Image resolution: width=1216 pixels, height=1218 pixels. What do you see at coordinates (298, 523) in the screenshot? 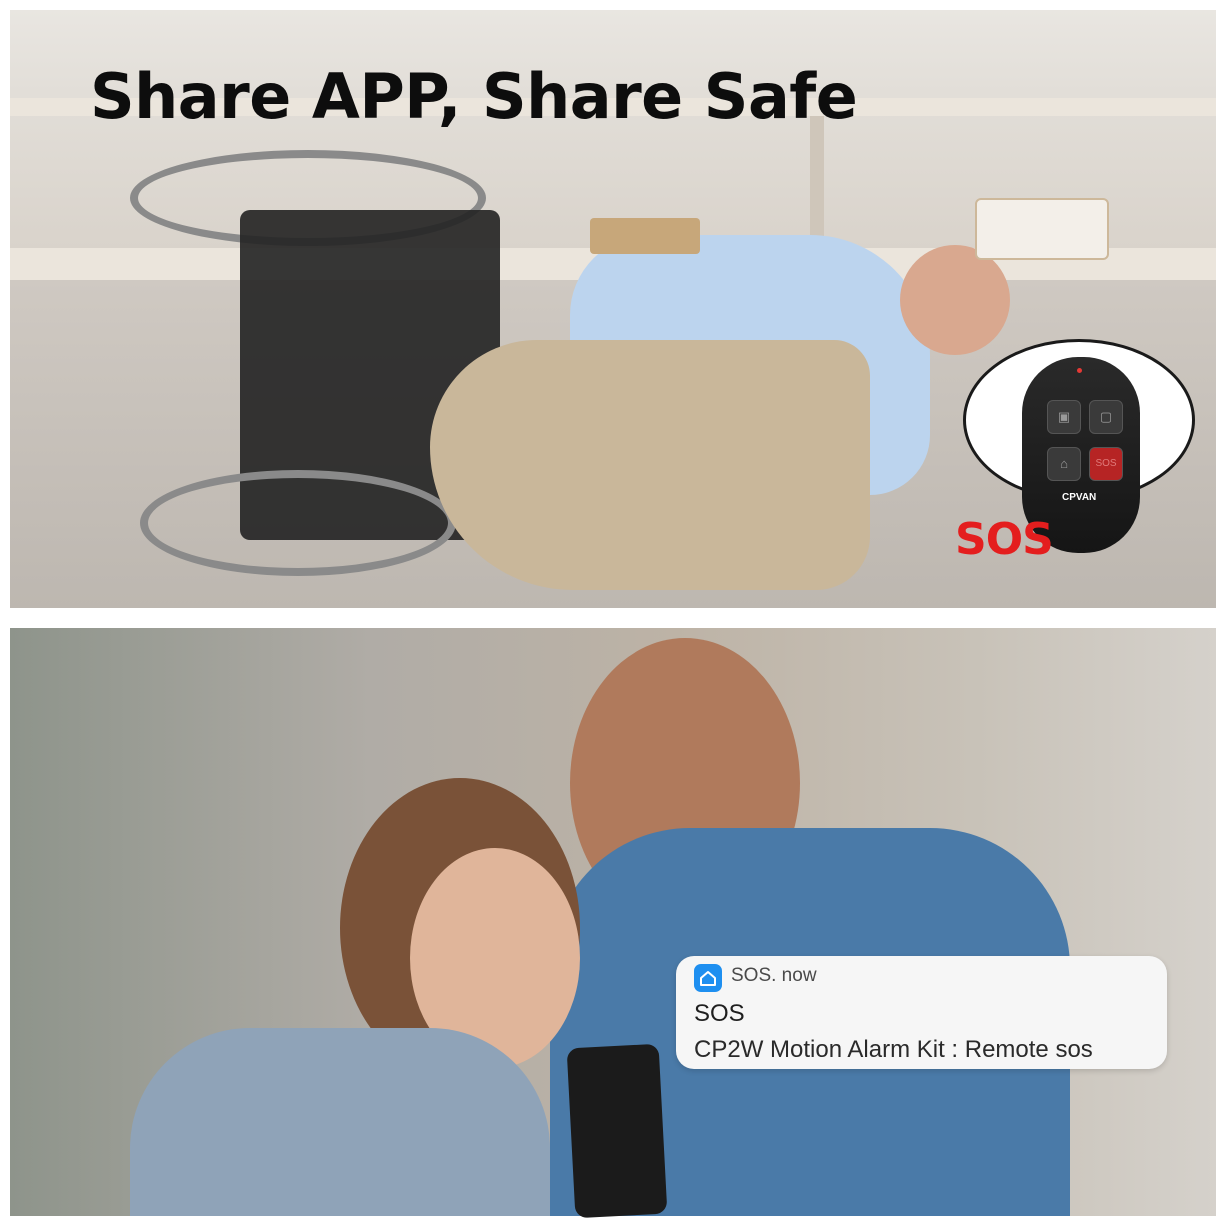
I see `wheelchair-wheel` at bounding box center [298, 523].